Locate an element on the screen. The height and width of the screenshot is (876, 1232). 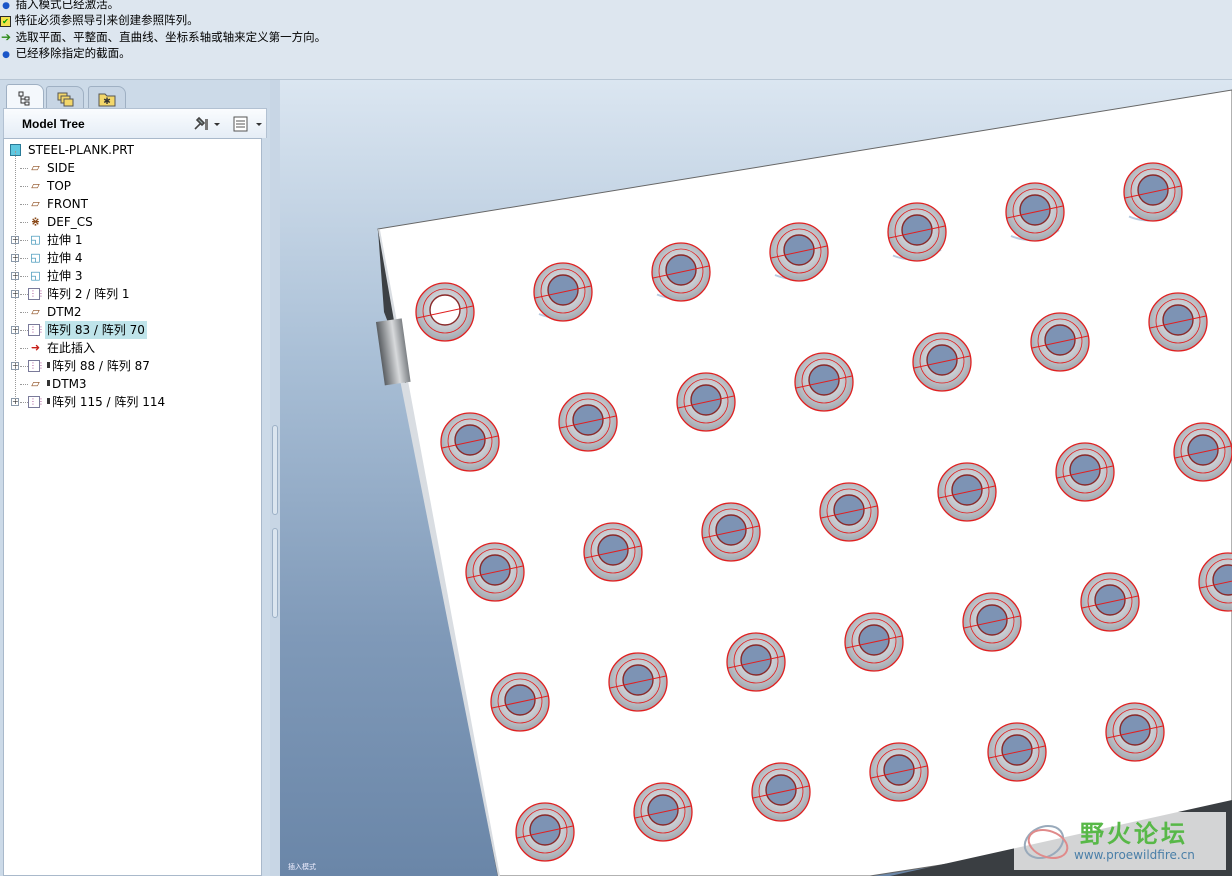
tree-item-text: 阵列 115 / 阵列 114 is located at coordinates (106, 402).